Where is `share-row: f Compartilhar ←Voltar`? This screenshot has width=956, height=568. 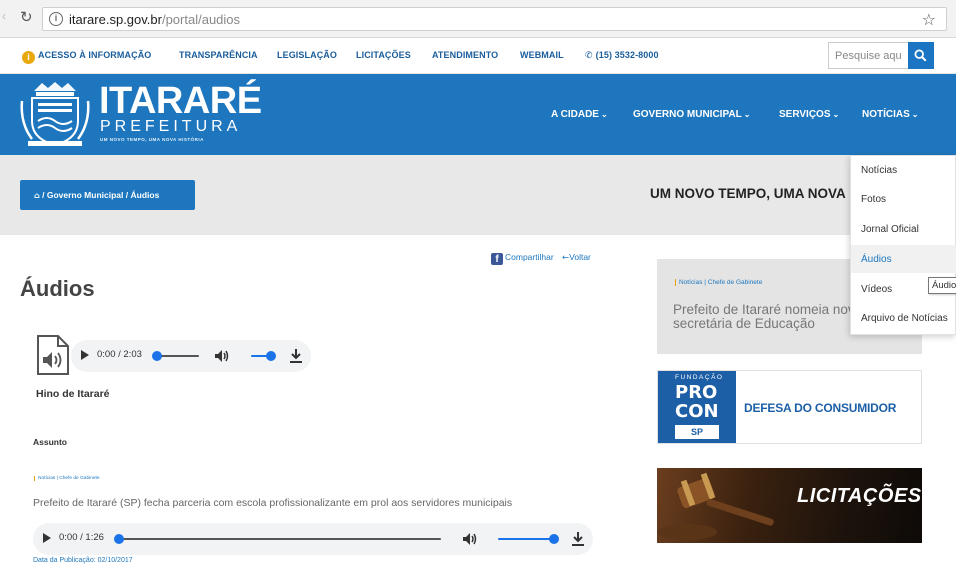 share-row: f Compartilhar ←Voltar is located at coordinates (541, 258).